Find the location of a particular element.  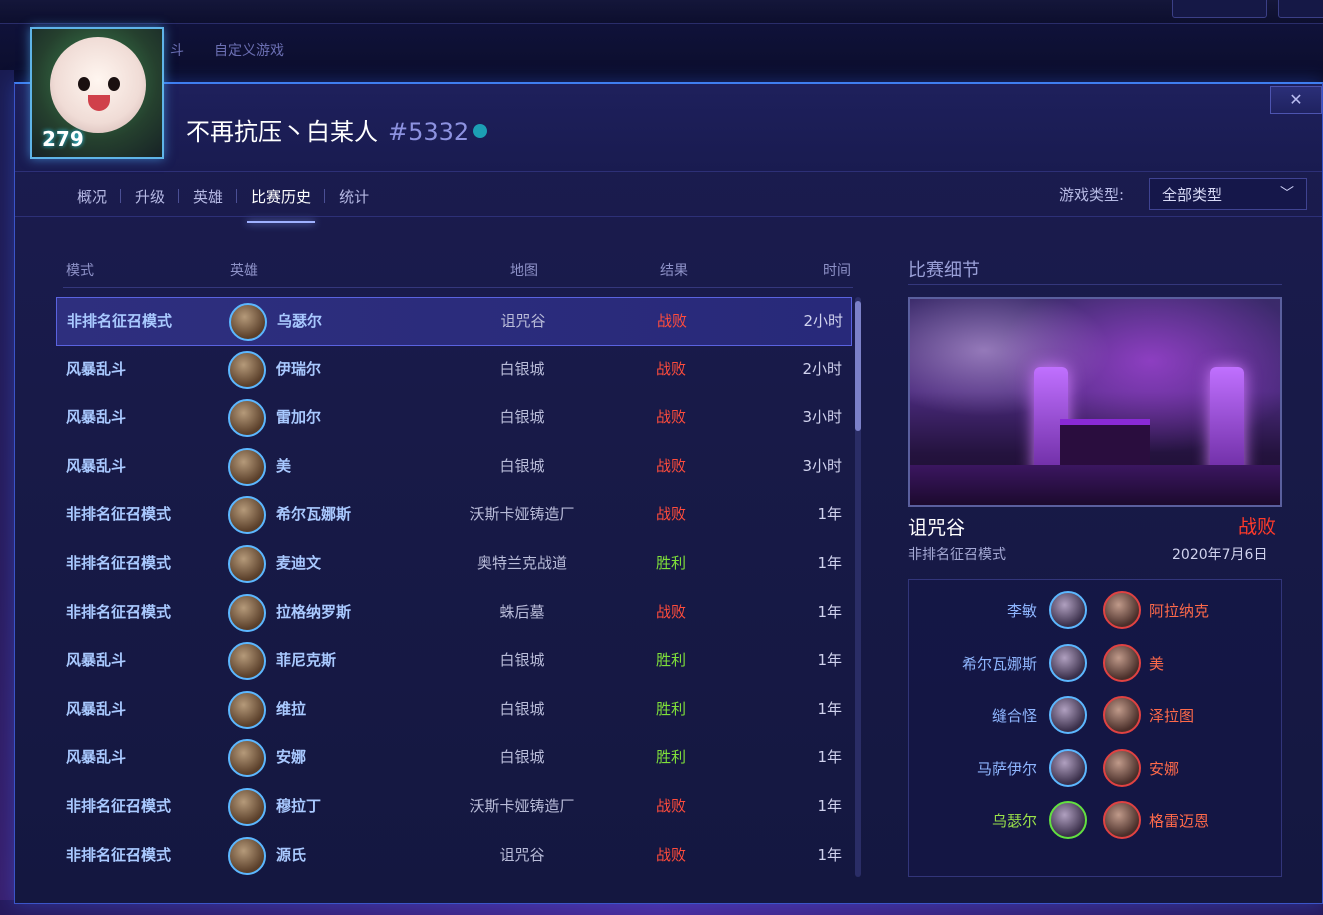

column-header-time: 时间 is located at coordinates (837, 271).